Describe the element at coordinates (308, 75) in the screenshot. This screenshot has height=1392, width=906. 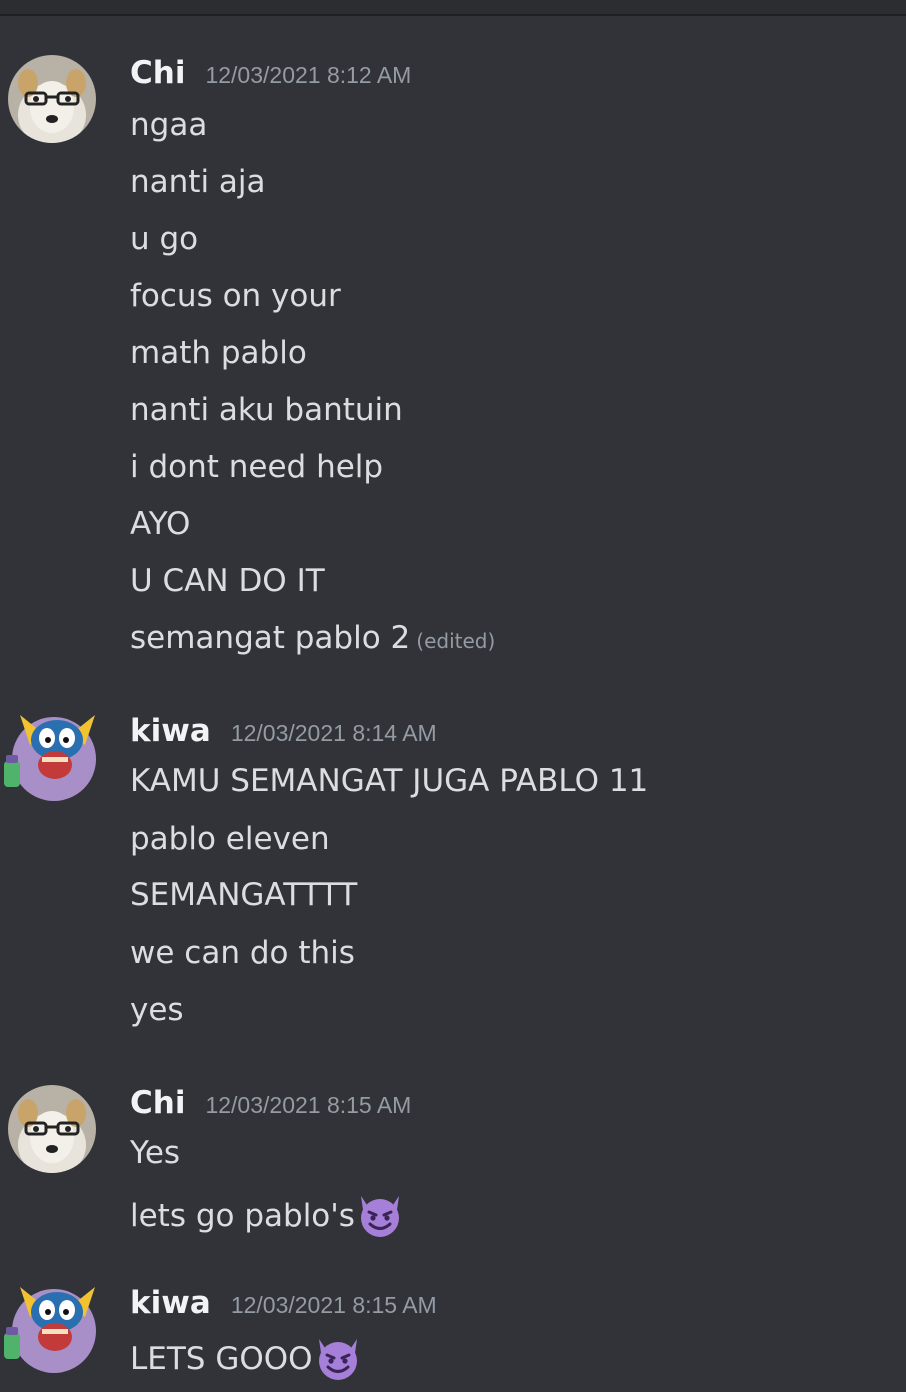
I see `timestamp: 12/03/2021 8:12 AM` at that location.